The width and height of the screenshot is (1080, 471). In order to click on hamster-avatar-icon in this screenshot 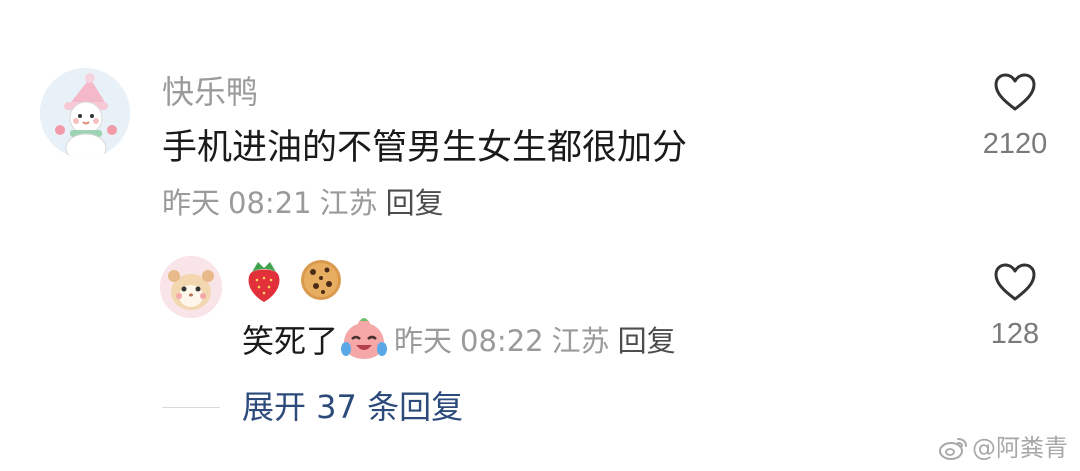, I will do `click(191, 287)`.